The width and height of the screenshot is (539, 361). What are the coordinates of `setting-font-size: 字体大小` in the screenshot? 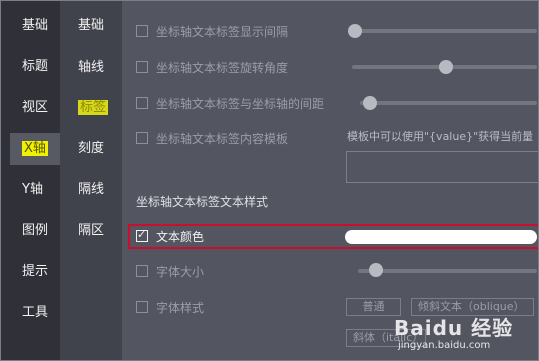 It's located at (170, 271).